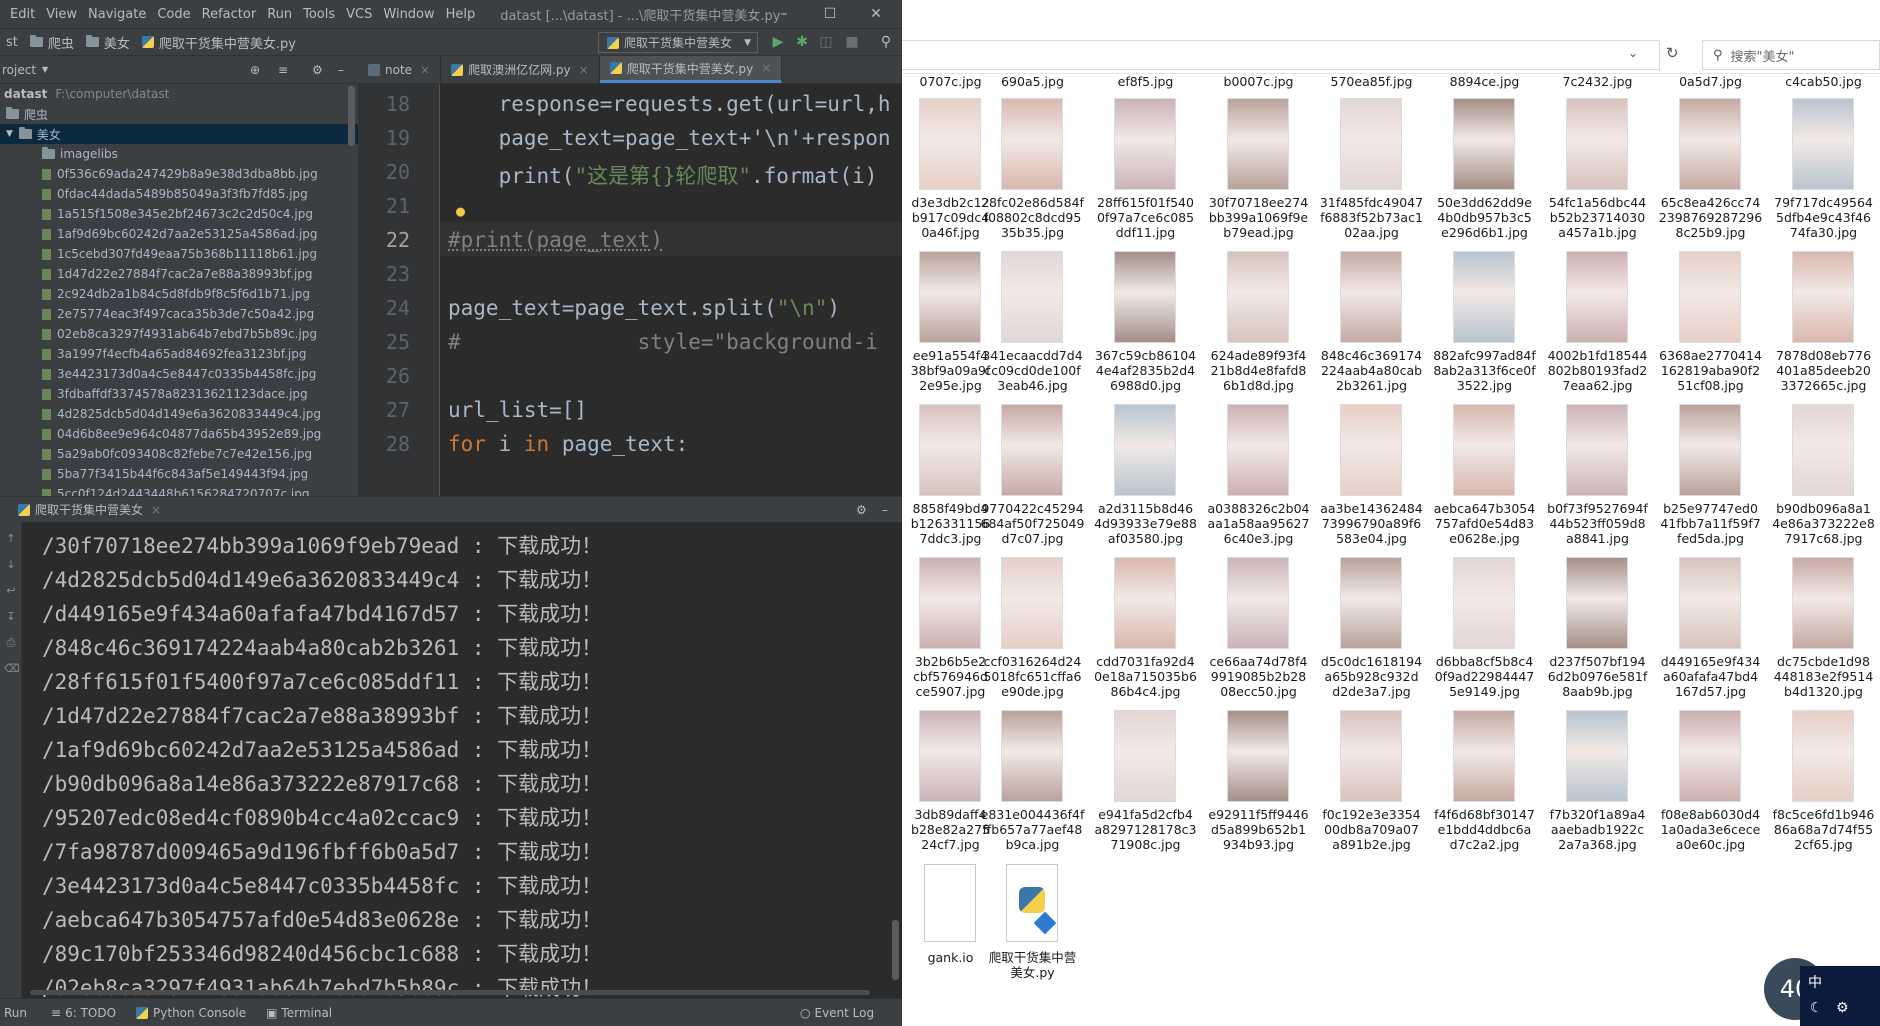 This screenshot has height=1026, width=1880. What do you see at coordinates (1710, 173) in the screenshot?
I see `image-file: 65c8ea426cc74 2398769287296 8c25b9.jpg` at bounding box center [1710, 173].